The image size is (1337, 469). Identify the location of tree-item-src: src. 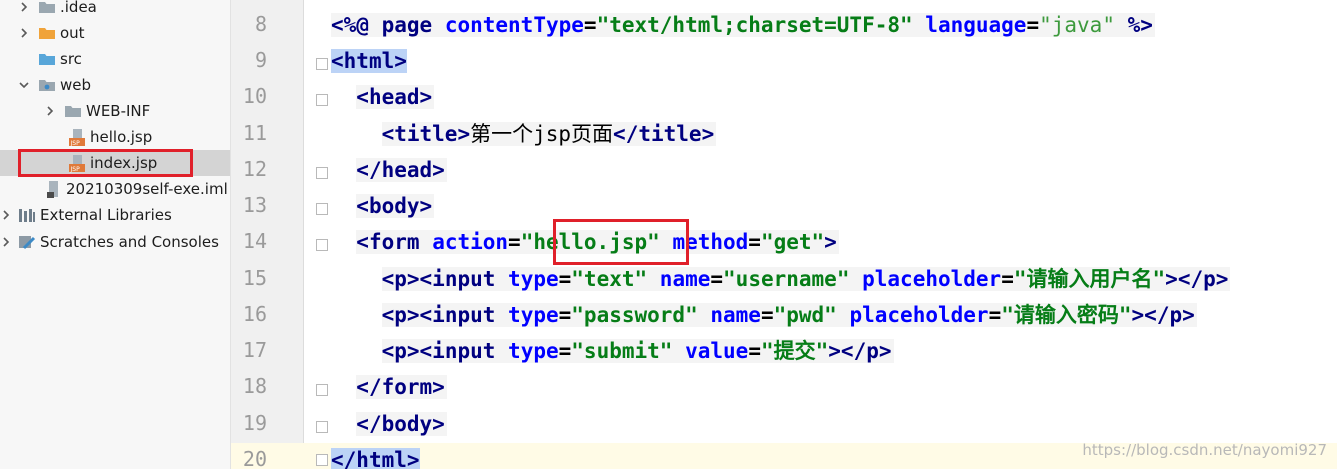
(115, 59).